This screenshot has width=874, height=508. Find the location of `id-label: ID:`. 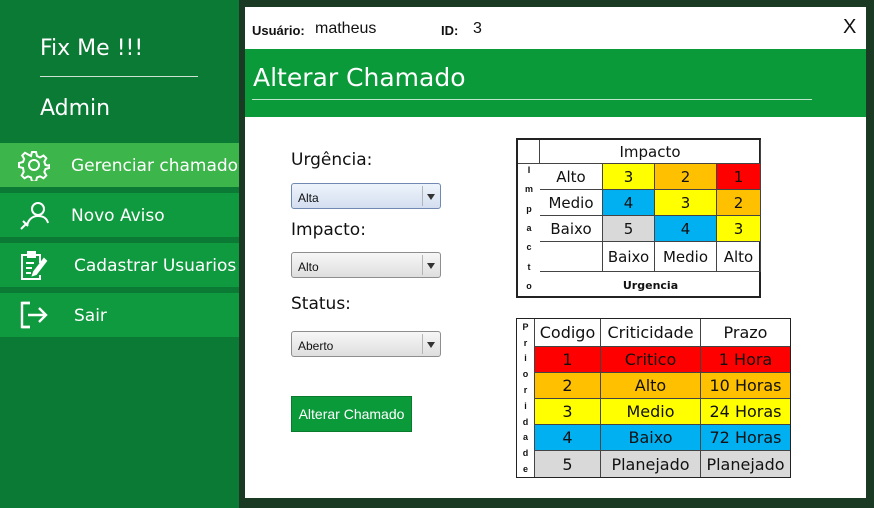

id-label: ID: is located at coordinates (450, 30).